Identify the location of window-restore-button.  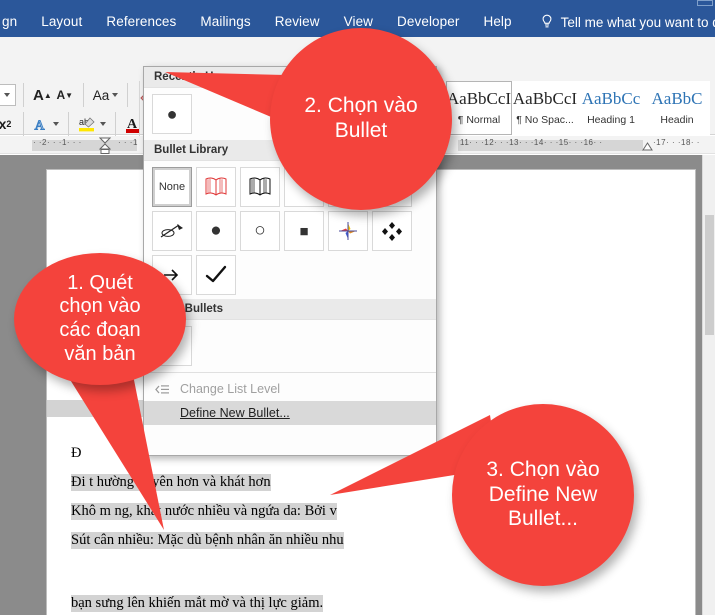
(705, 3).